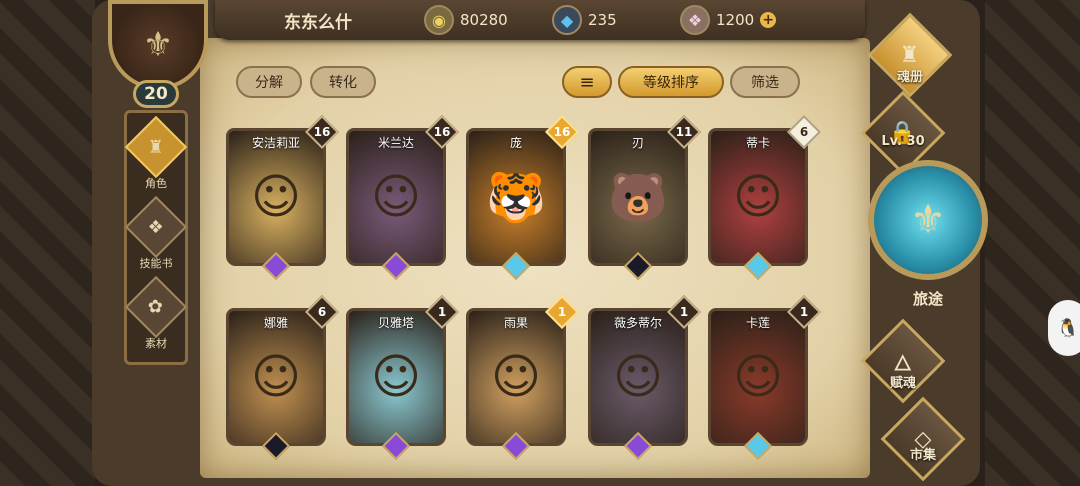  I want to click on sort-order-button: ≡, so click(587, 82).